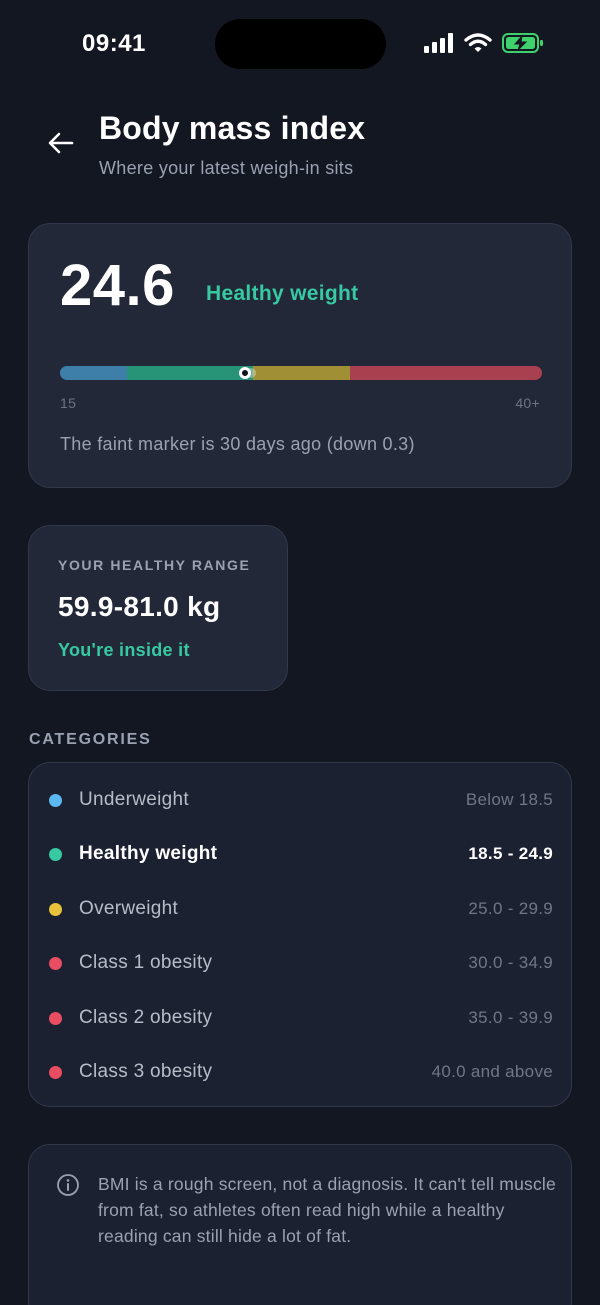  I want to click on status-time: 09:41, so click(114, 43).